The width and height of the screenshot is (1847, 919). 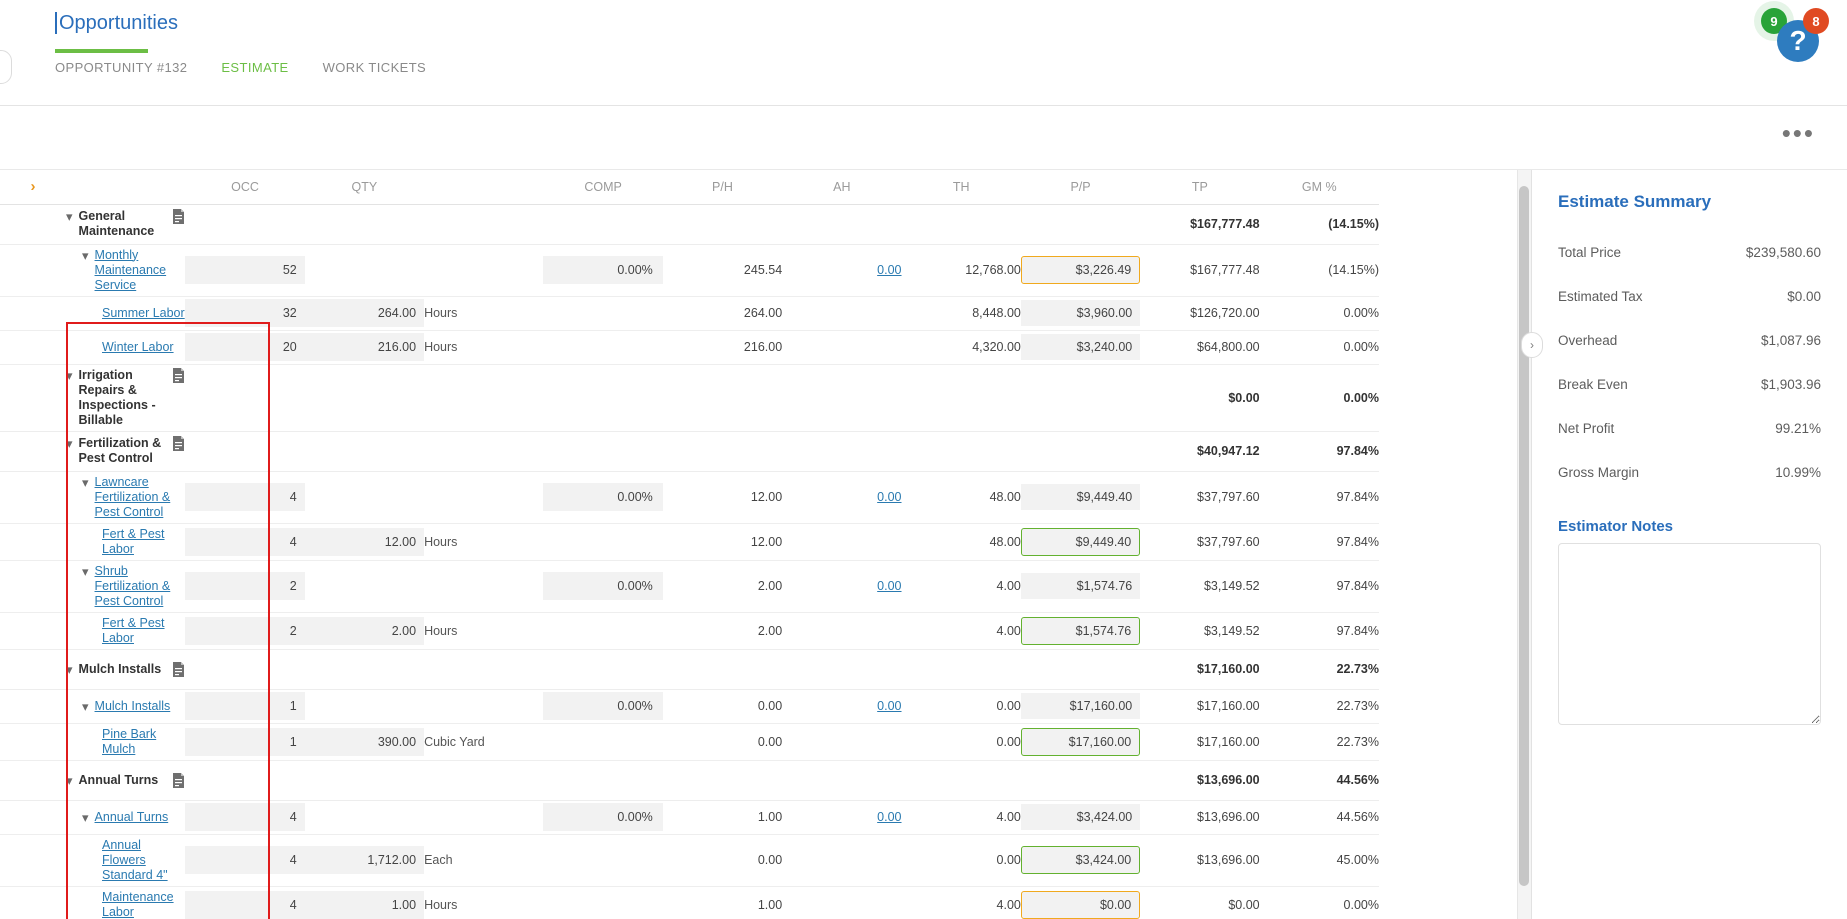 What do you see at coordinates (364, 187) in the screenshot?
I see `col-header-qty: QTY` at bounding box center [364, 187].